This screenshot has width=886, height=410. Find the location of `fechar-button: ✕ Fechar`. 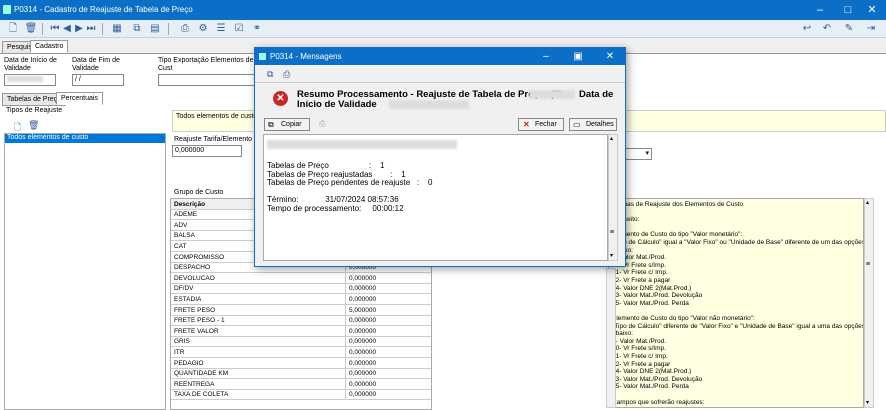

fechar-button: ✕ Fechar is located at coordinates (541, 124).